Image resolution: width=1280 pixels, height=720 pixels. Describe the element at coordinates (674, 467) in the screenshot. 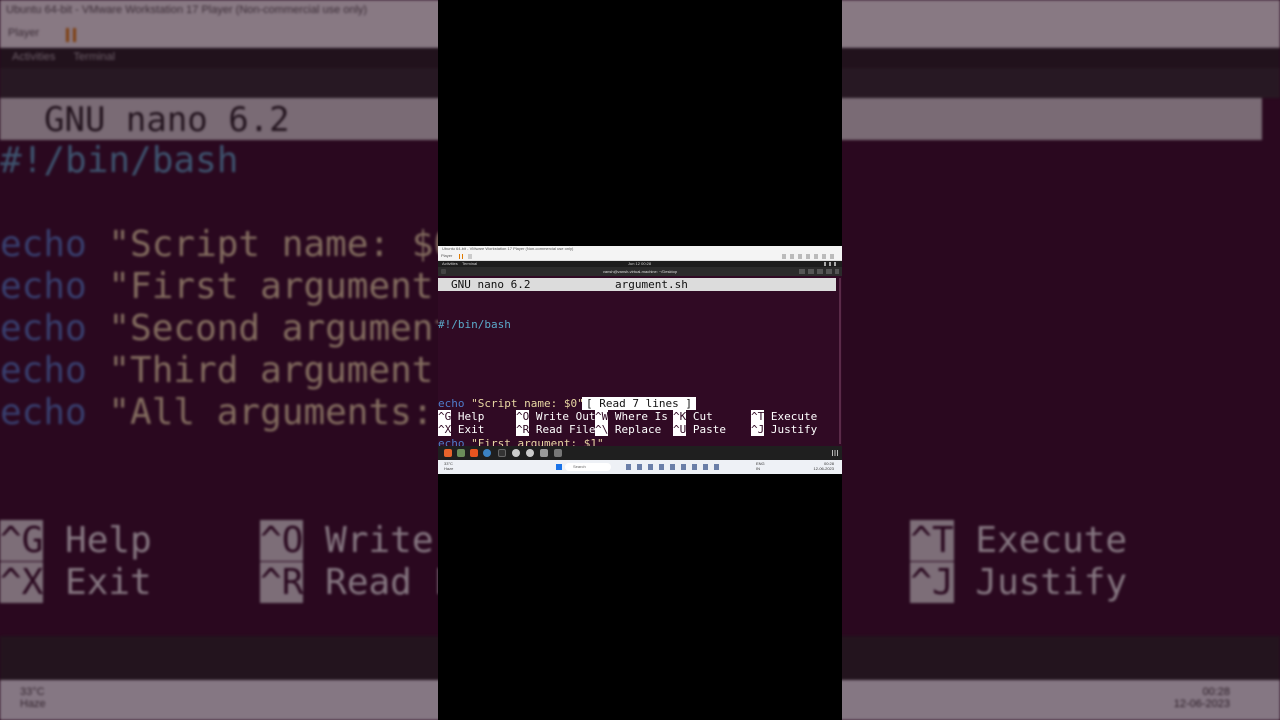

I see `taskbar-apps` at that location.